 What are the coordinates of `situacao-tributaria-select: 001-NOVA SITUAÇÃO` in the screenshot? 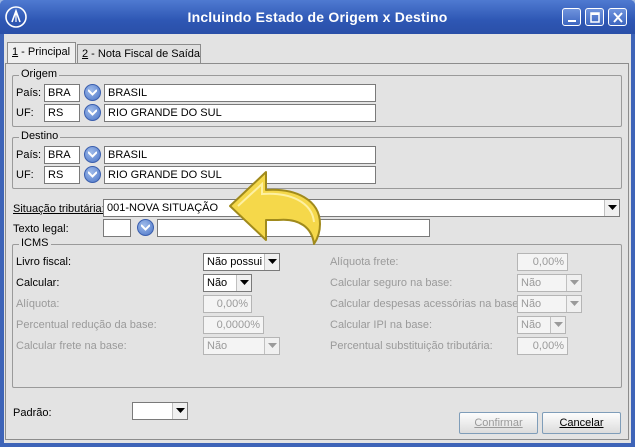 It's located at (361, 208).